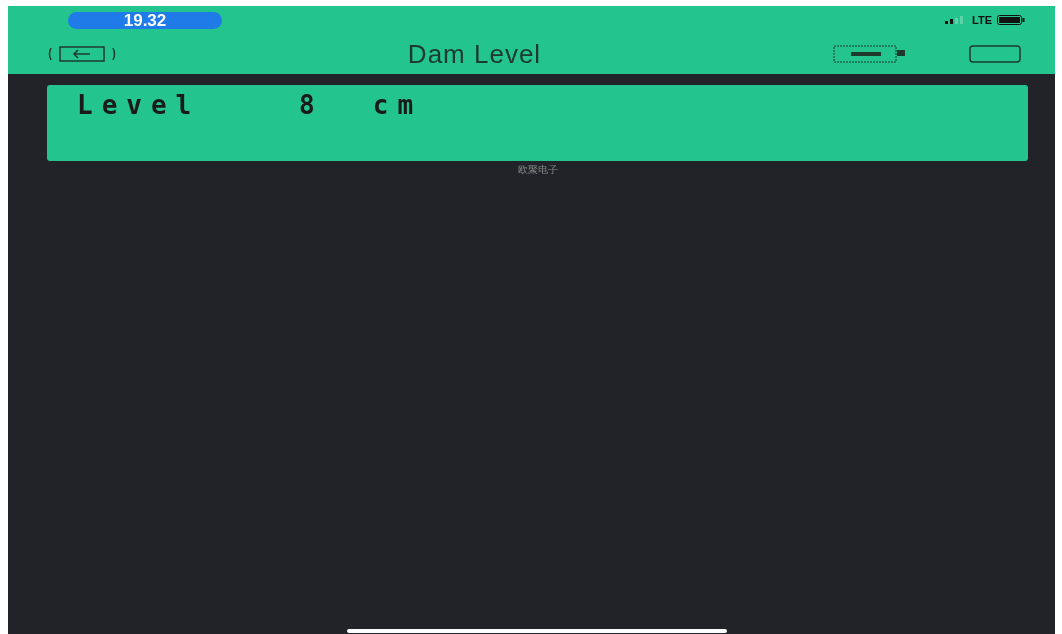 The image size is (1062, 634). Describe the element at coordinates (250, 105) in the screenshot. I see `lcd-line: Level 8 cm` at that location.